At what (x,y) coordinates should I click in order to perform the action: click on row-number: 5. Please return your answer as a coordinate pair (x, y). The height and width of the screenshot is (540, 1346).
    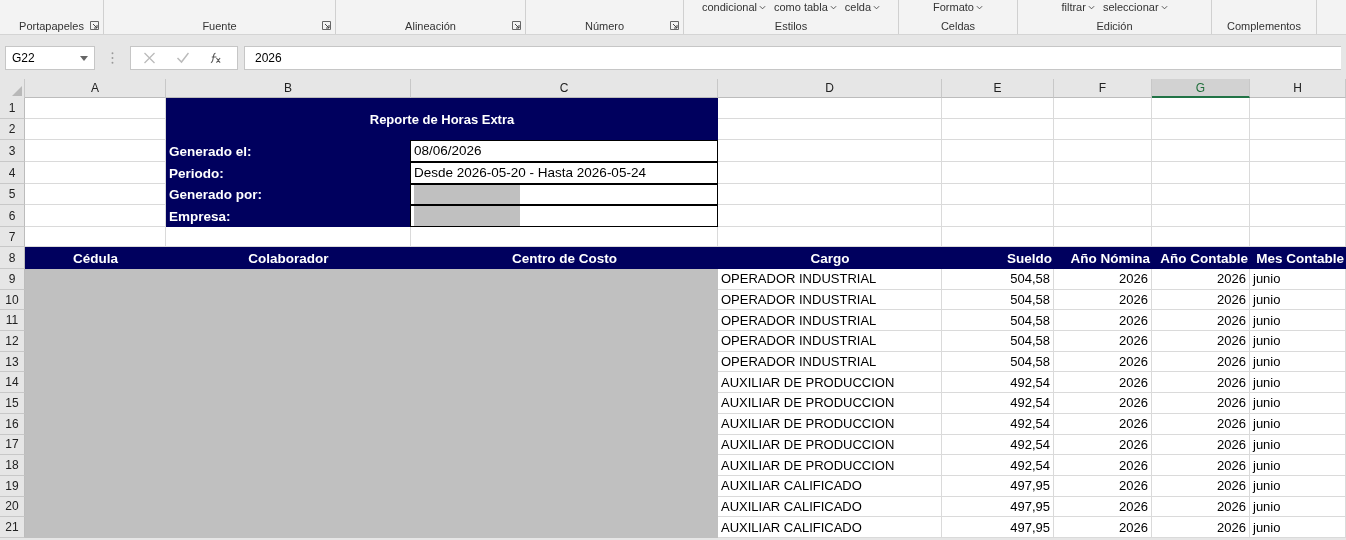
    Looking at the image, I should click on (12, 194).